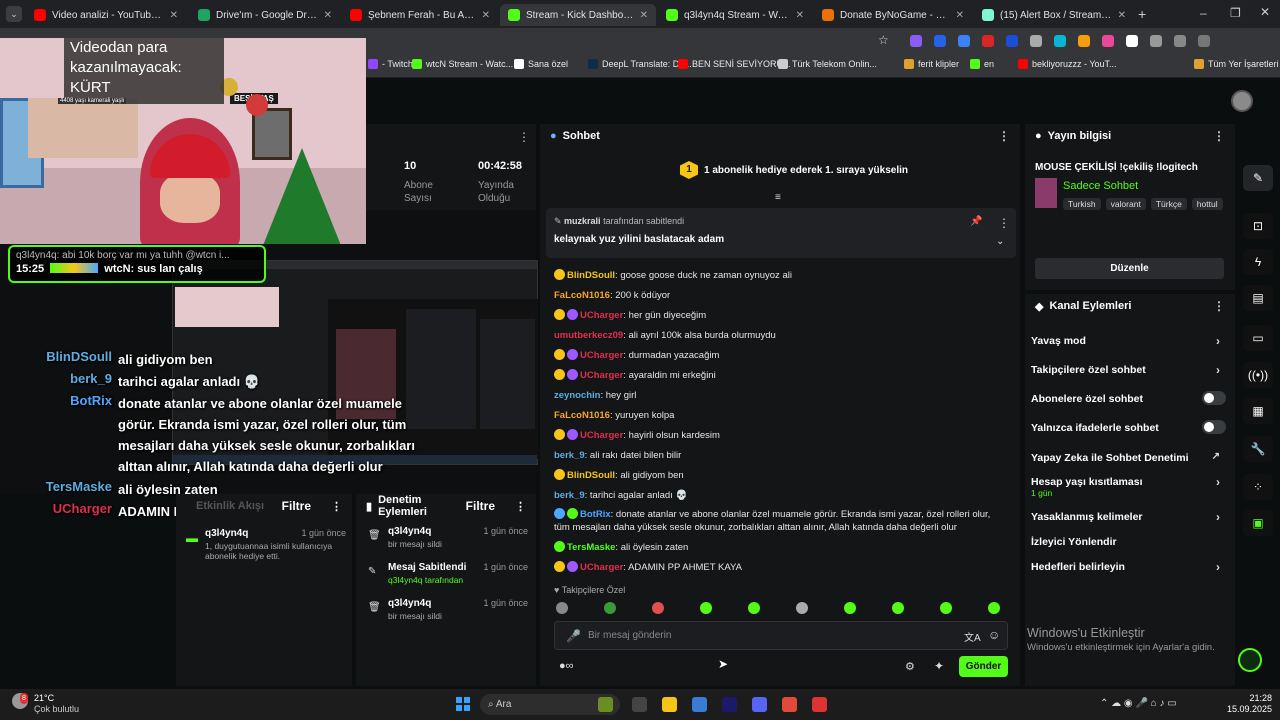  Describe the element at coordinates (1054, 15) in the screenshot. I see `browser-tab: (15) Alert Box / Streamlabs ✕` at that location.